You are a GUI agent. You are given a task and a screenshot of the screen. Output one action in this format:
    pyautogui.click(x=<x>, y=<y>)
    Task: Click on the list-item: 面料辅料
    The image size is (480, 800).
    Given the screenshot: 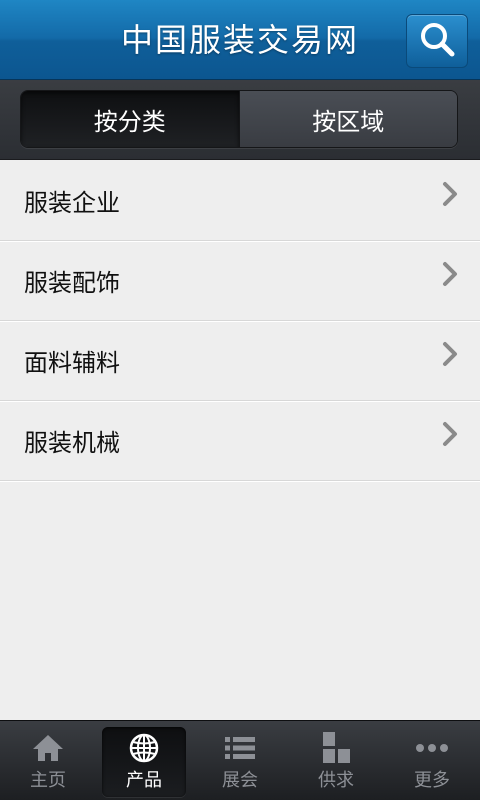 What is the action you would take?
    pyautogui.click(x=240, y=361)
    